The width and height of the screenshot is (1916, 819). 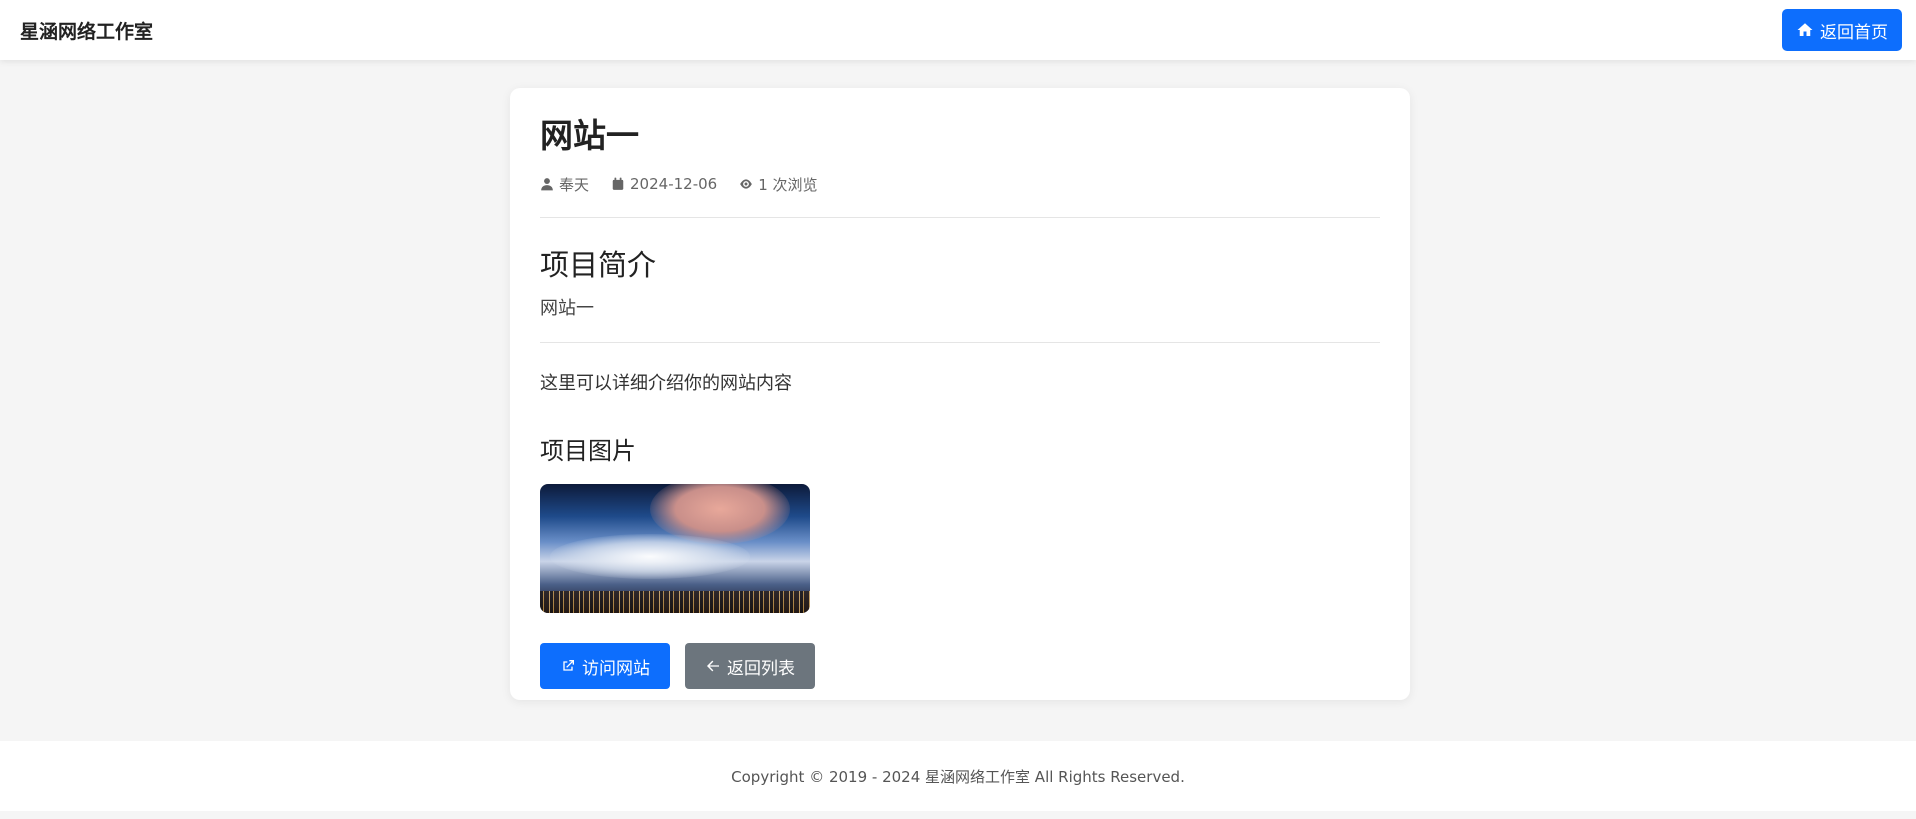 I want to click on publish-date: 2024-12-06, so click(x=674, y=184).